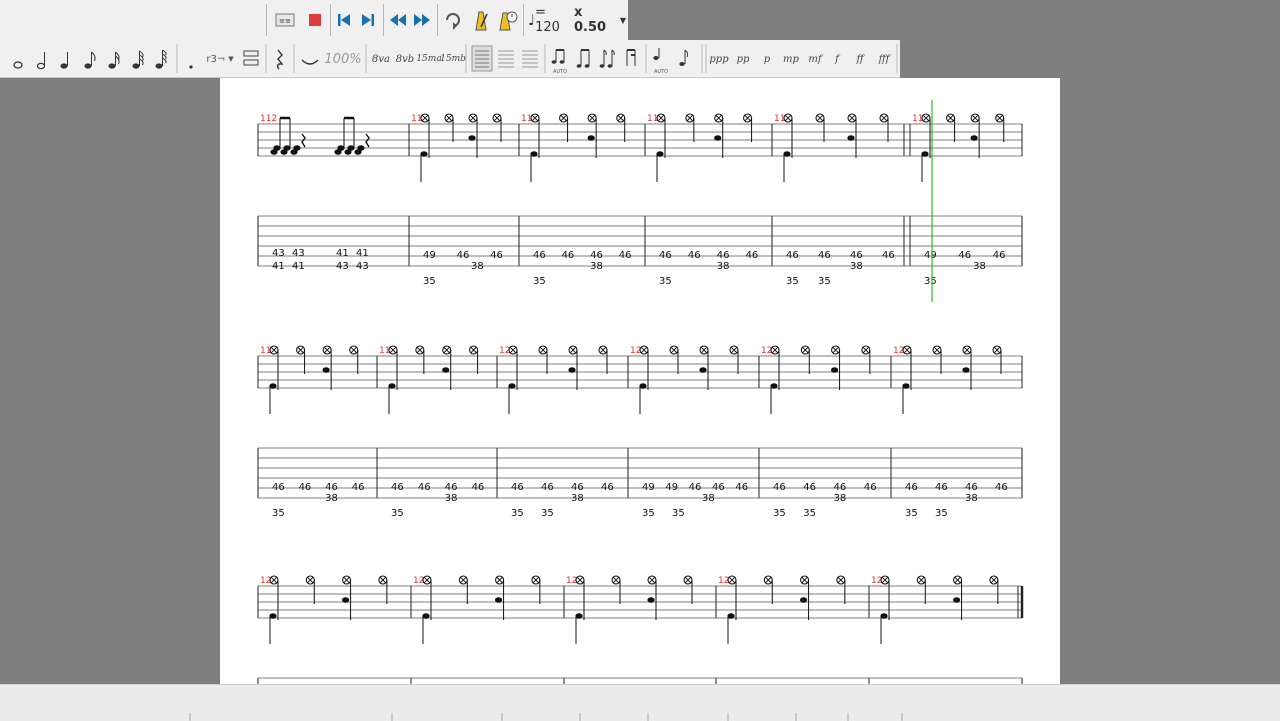 The width and height of the screenshot is (1280, 721). What do you see at coordinates (482, 58) in the screenshot?
I see `align-left-icon` at bounding box center [482, 58].